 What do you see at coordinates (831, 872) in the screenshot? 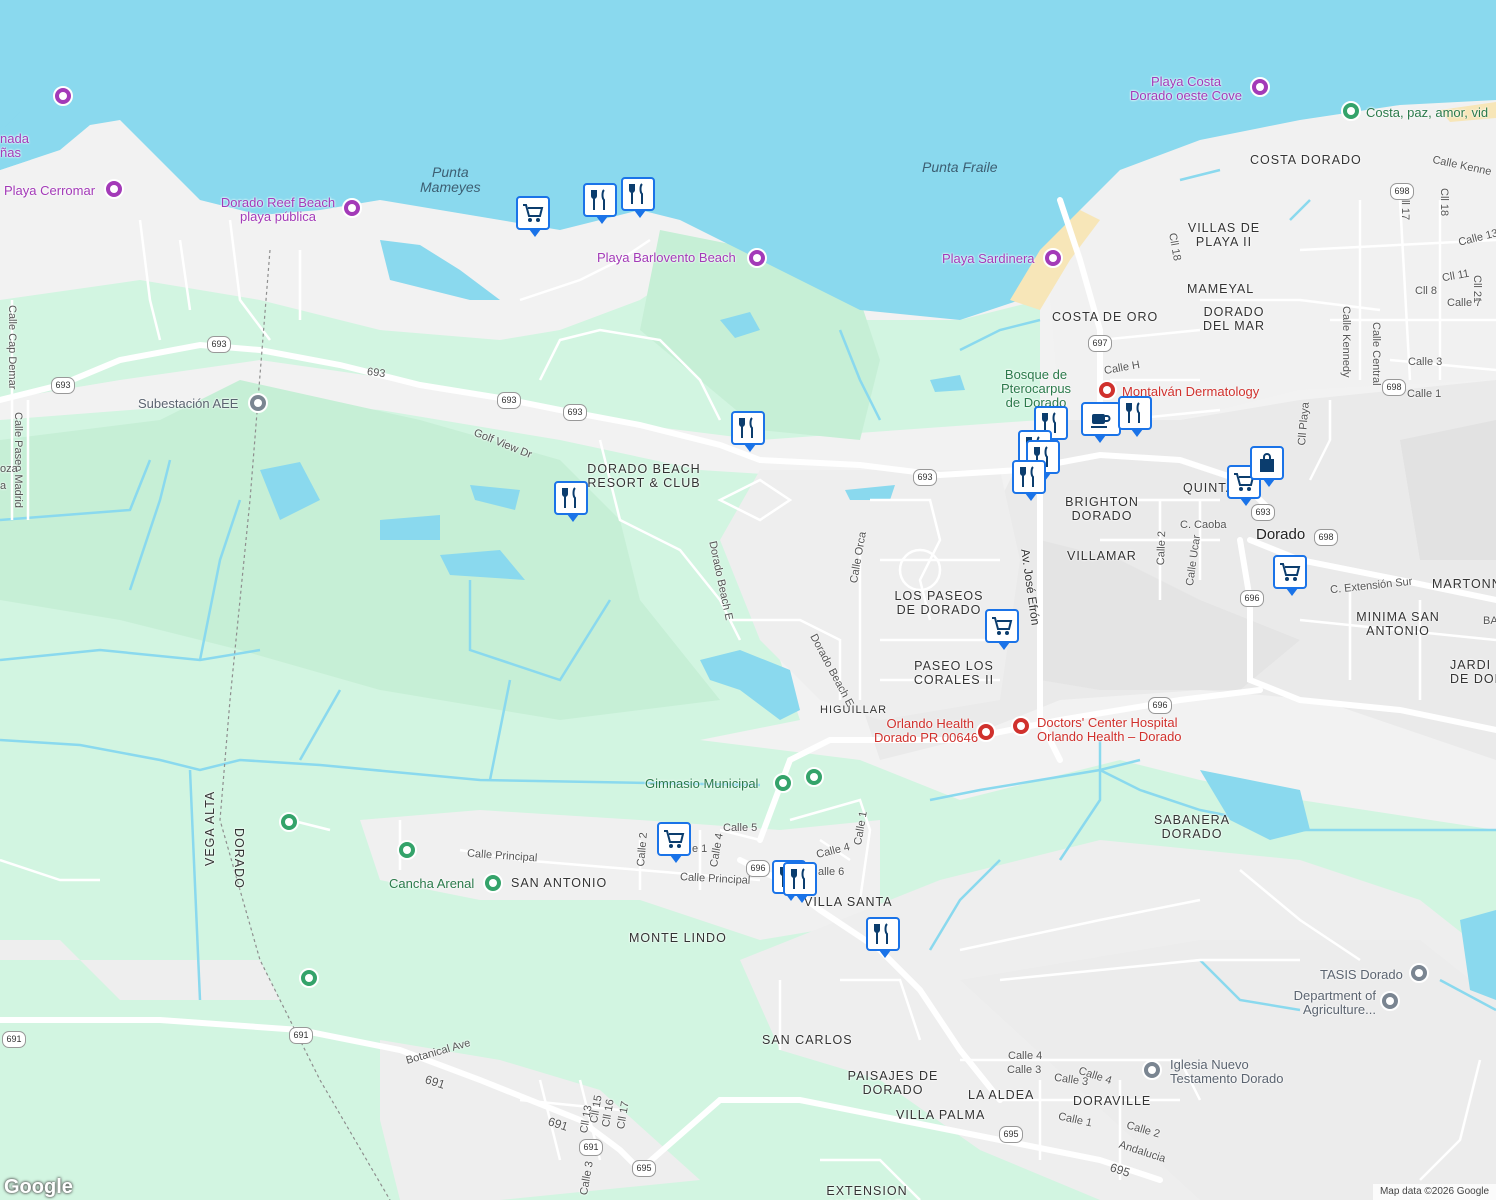
I see `street-calle-6: alle 6` at bounding box center [831, 872].